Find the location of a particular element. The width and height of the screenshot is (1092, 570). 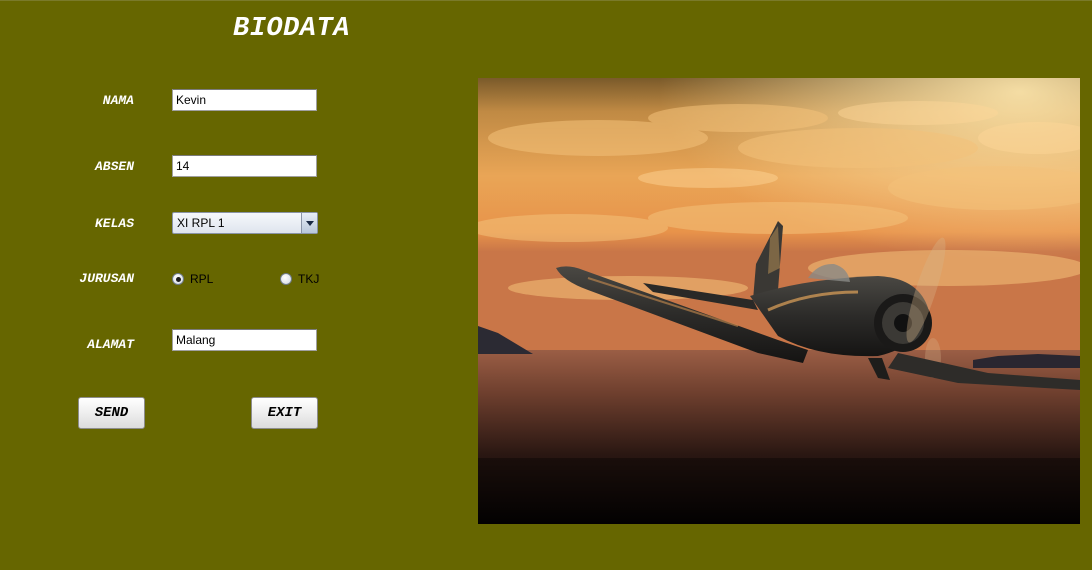

radio-rpl: RPL is located at coordinates (192, 279).